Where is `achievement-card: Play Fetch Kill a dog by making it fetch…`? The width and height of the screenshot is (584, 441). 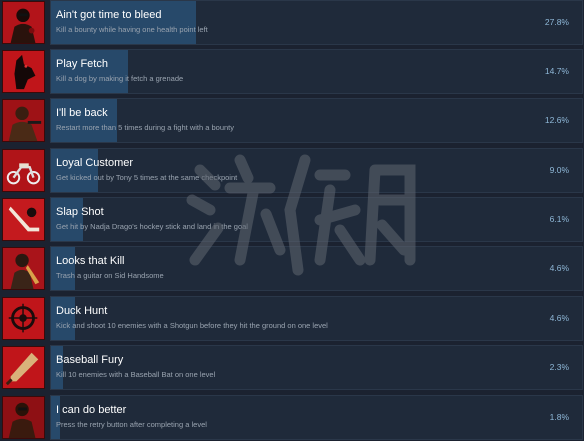
achievement-card: Play Fetch Kill a dog by making it fetch… is located at coordinates (316, 71).